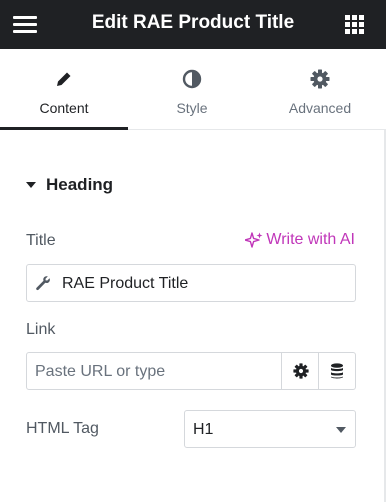  Describe the element at coordinates (254, 240) in the screenshot. I see `ai-sparkle-icon` at that location.